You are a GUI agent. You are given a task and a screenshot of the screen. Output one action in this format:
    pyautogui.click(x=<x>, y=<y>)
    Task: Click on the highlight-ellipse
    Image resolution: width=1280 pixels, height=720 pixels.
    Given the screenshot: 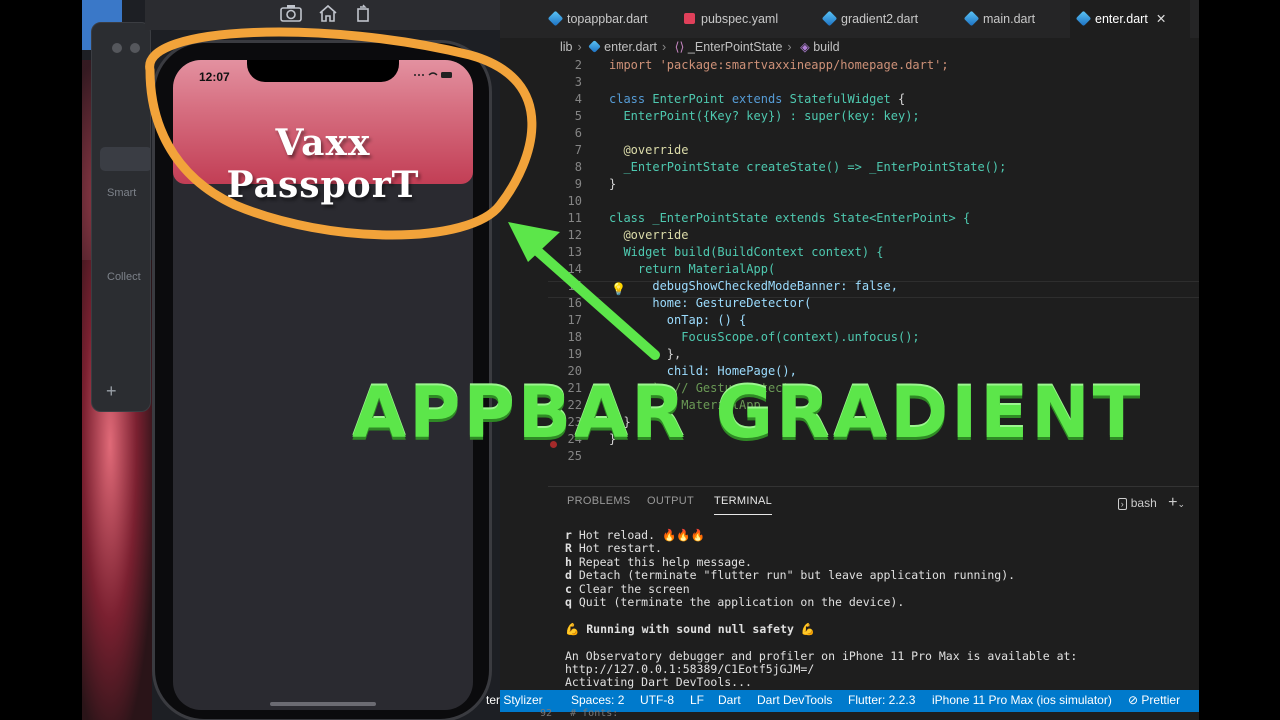 What is the action you would take?
    pyautogui.click(x=341, y=133)
    